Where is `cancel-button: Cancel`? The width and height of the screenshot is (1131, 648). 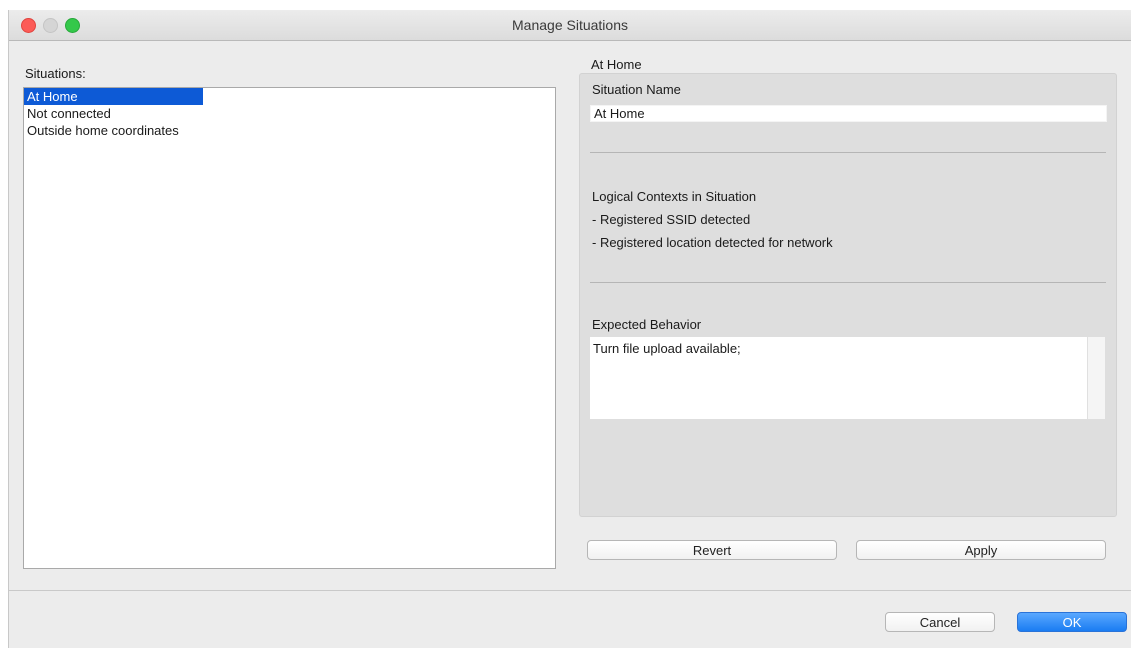
cancel-button: Cancel is located at coordinates (940, 622).